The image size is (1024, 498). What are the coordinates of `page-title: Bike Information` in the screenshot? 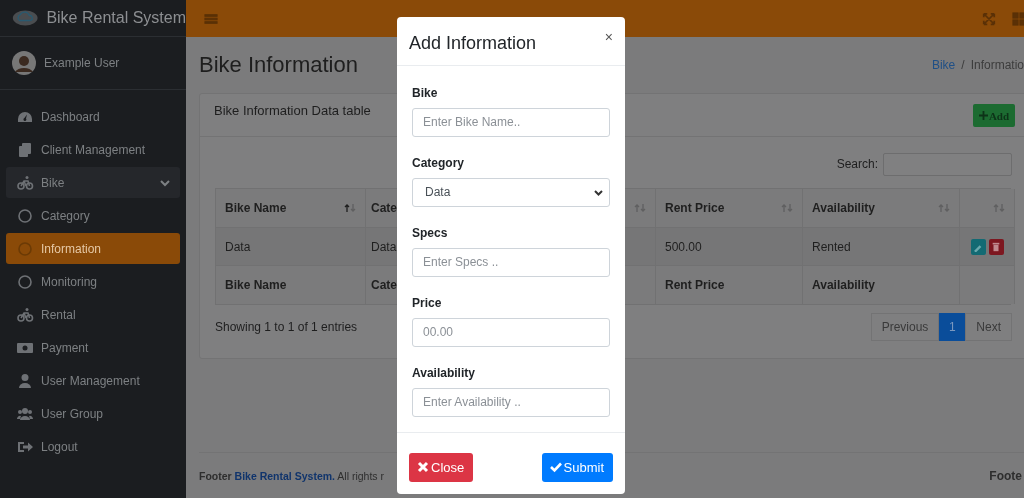 It's located at (279, 65).